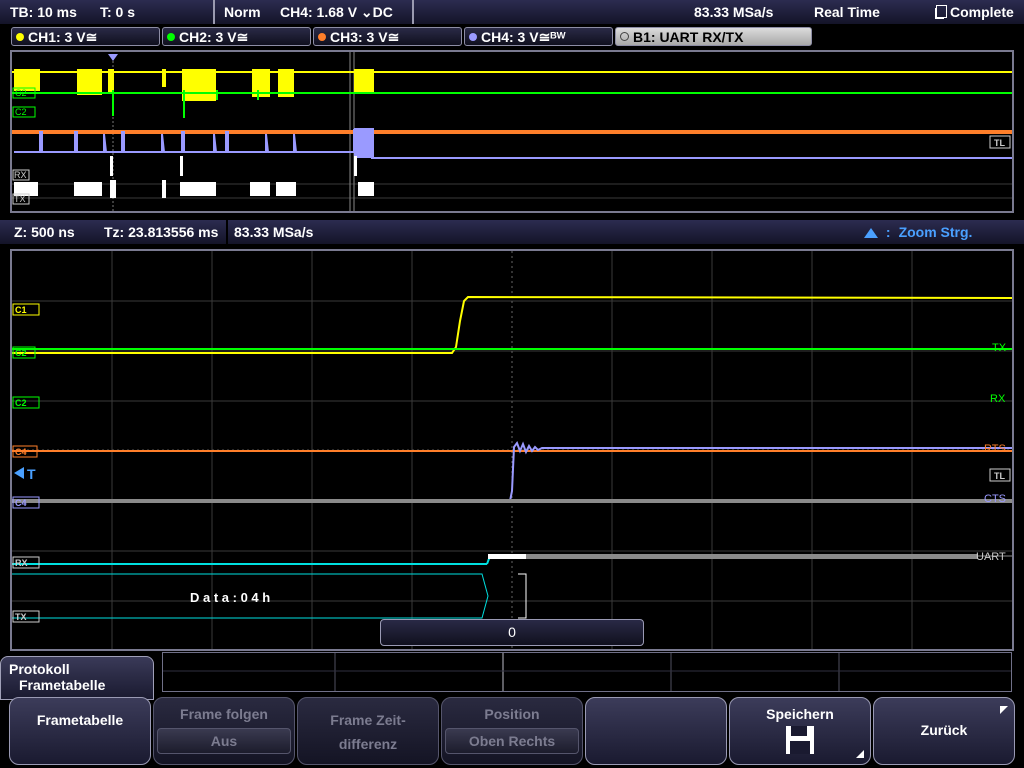 Image resolution: width=1024 pixels, height=768 pixels. I want to click on trigger-level-t: T, so click(31, 474).